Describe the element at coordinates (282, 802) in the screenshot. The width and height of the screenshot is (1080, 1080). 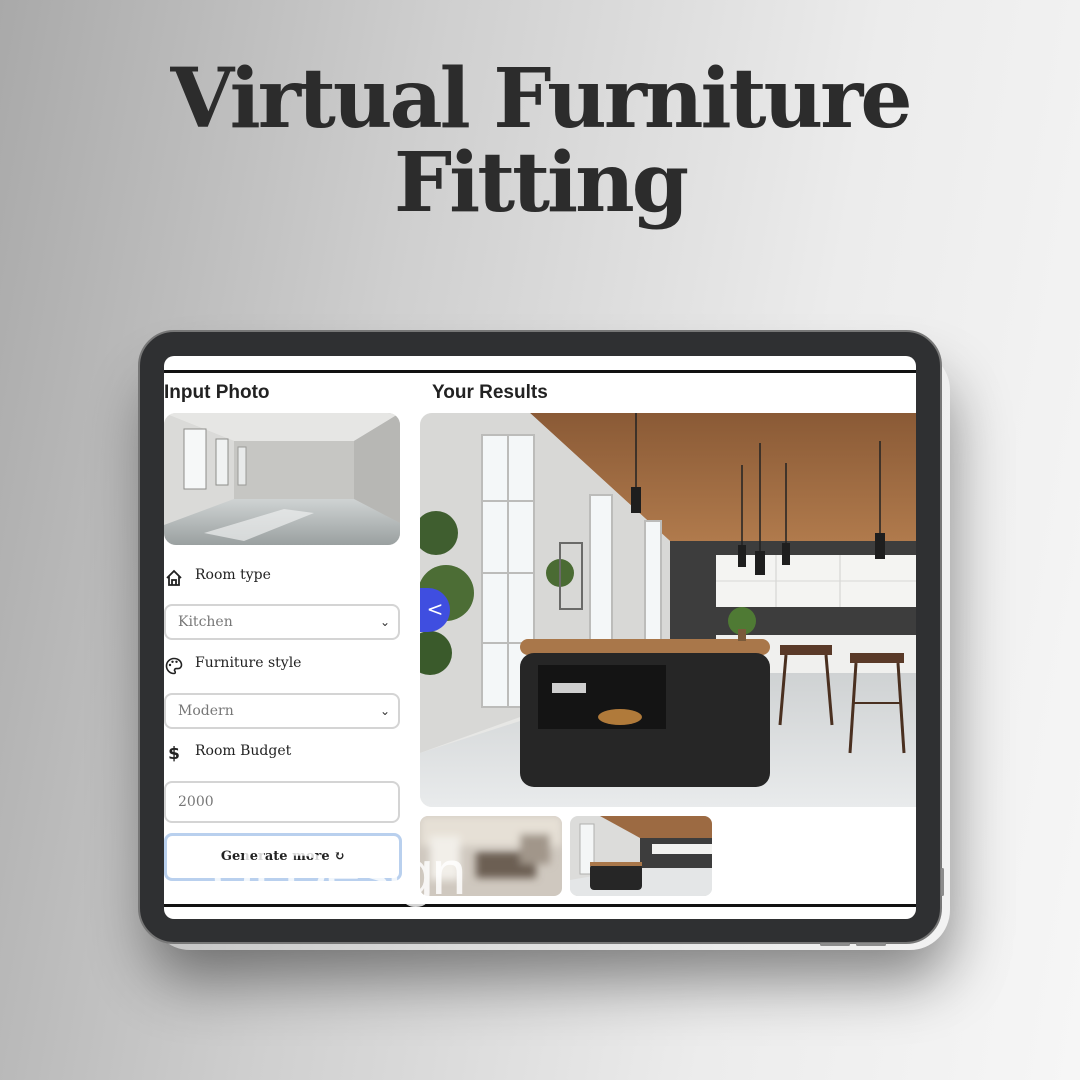
I see `room-budget-input: 2000` at that location.